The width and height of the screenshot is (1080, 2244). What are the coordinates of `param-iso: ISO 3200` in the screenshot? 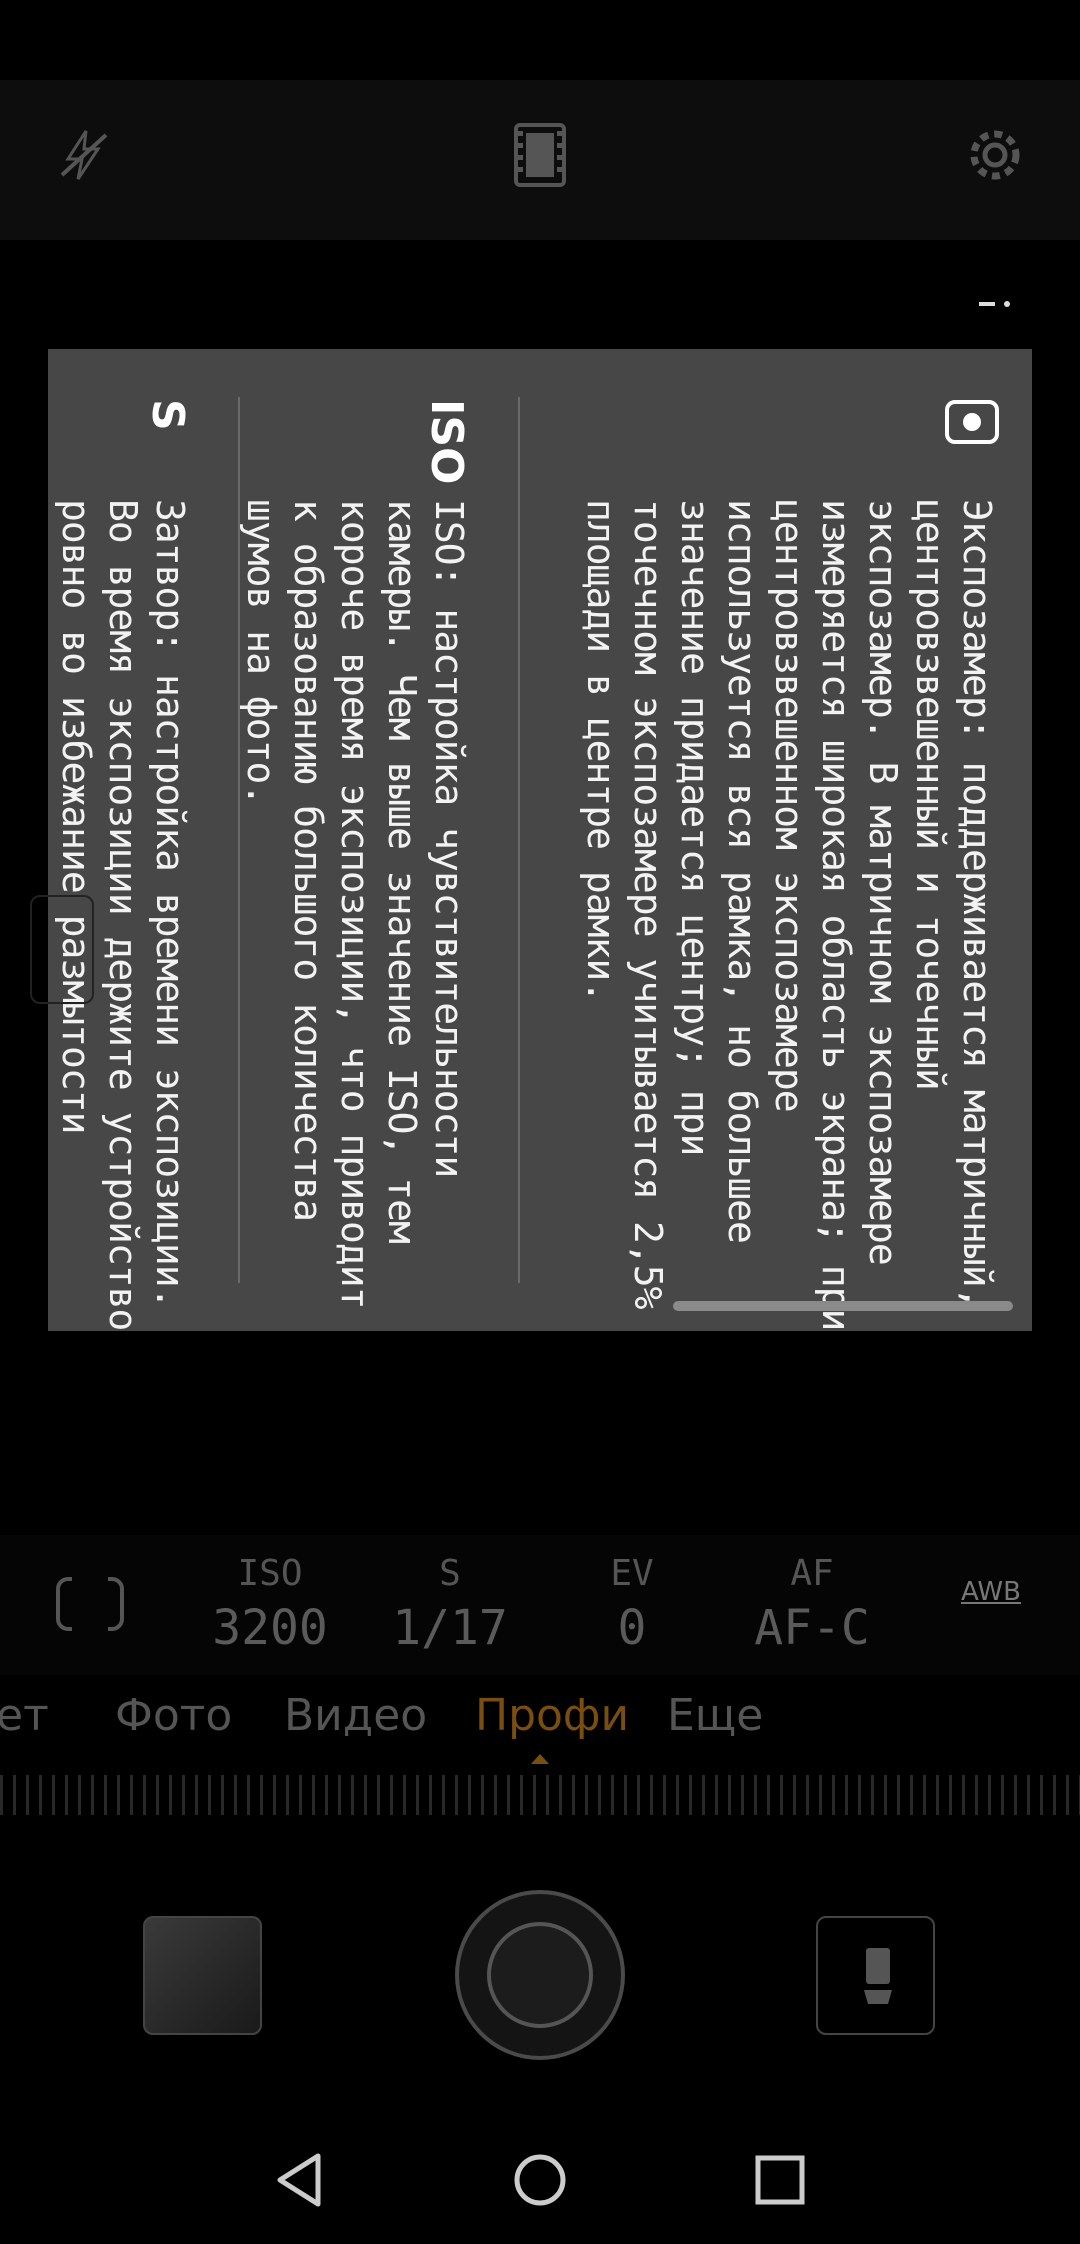 It's located at (270, 1604).